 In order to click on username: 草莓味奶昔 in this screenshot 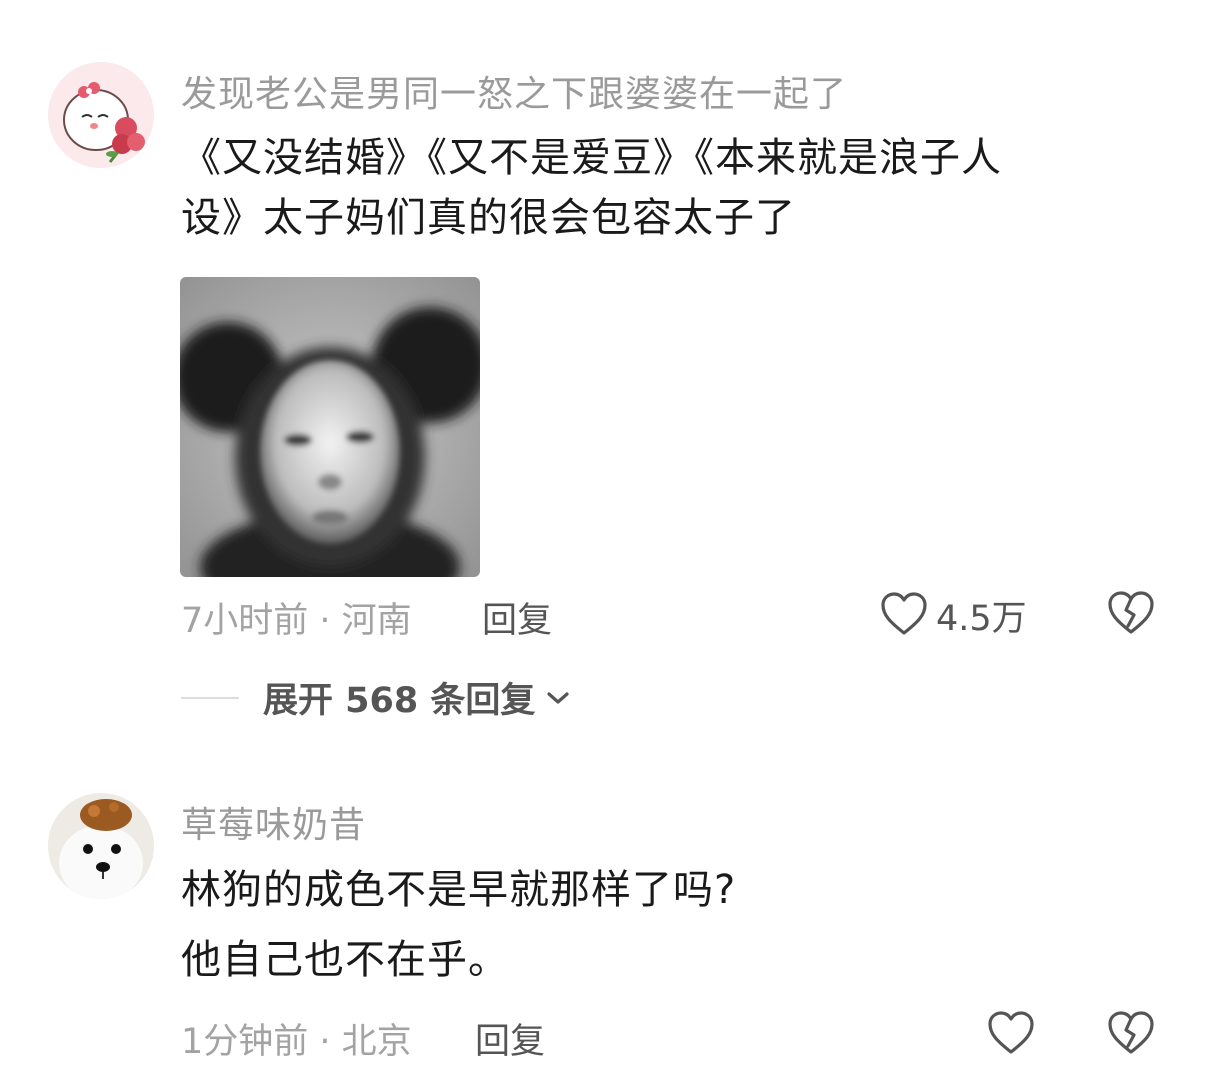, I will do `click(273, 822)`.